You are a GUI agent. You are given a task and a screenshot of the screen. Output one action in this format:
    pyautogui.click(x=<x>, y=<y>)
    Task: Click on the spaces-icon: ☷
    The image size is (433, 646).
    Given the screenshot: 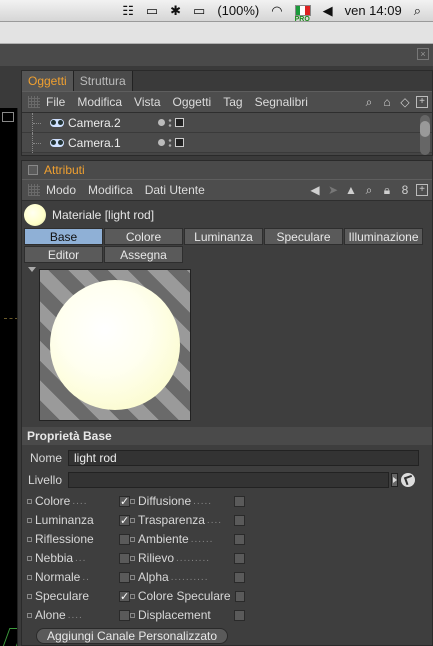 What is the action you would take?
    pyautogui.click(x=128, y=11)
    